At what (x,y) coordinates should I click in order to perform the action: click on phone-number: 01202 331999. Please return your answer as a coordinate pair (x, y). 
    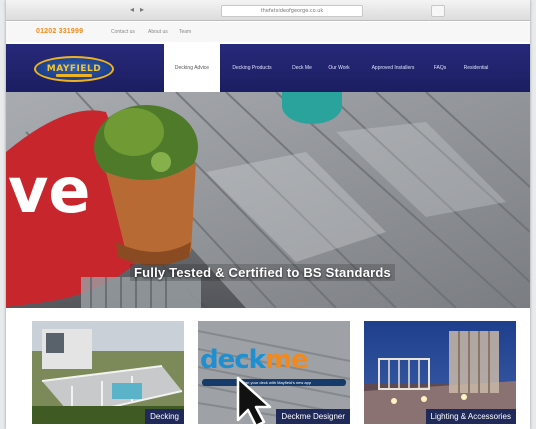
    Looking at the image, I should click on (59, 31).